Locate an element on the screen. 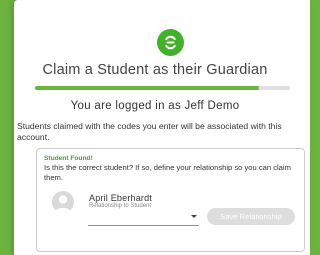  page-title: Claim a Student as their Guardian is located at coordinates (155, 70).